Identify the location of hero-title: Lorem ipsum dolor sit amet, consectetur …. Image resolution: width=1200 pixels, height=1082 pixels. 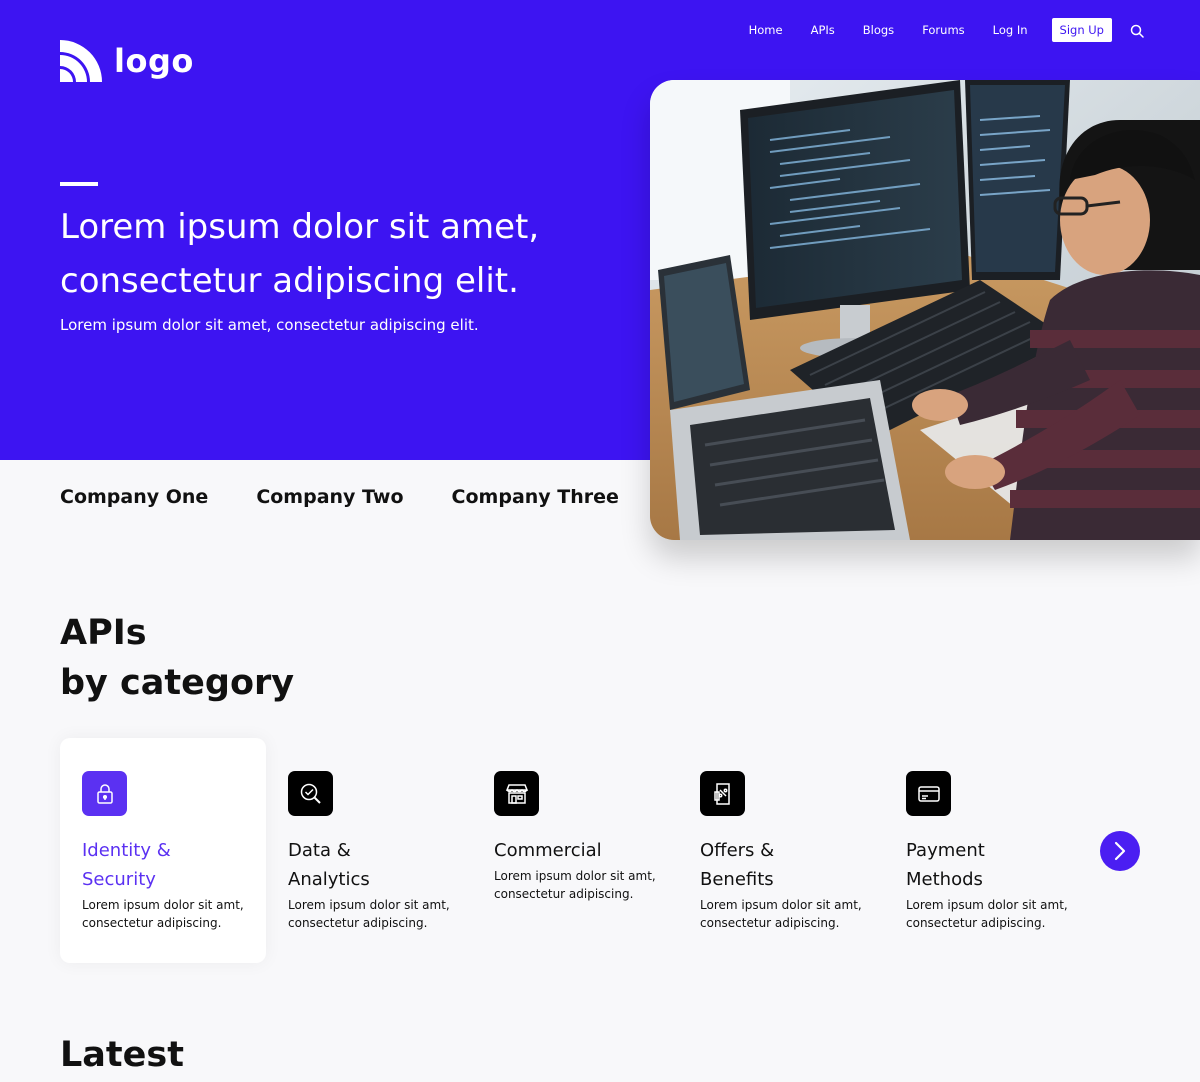
(300, 254).